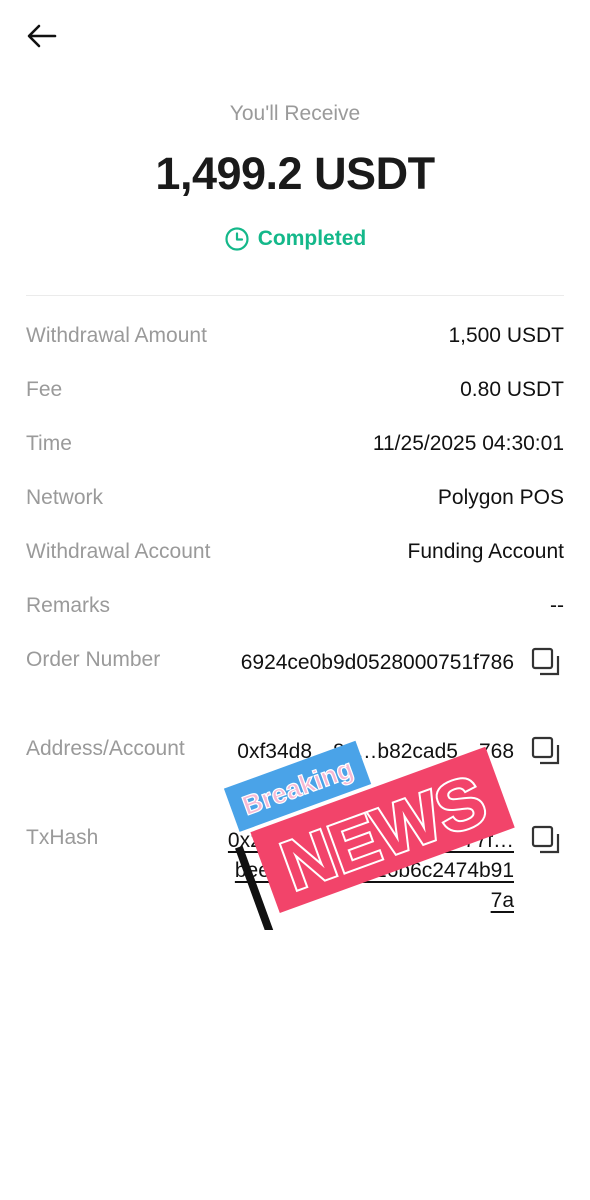 The height and width of the screenshot is (1200, 590). I want to click on txhash-label: TxHash, so click(62, 837).